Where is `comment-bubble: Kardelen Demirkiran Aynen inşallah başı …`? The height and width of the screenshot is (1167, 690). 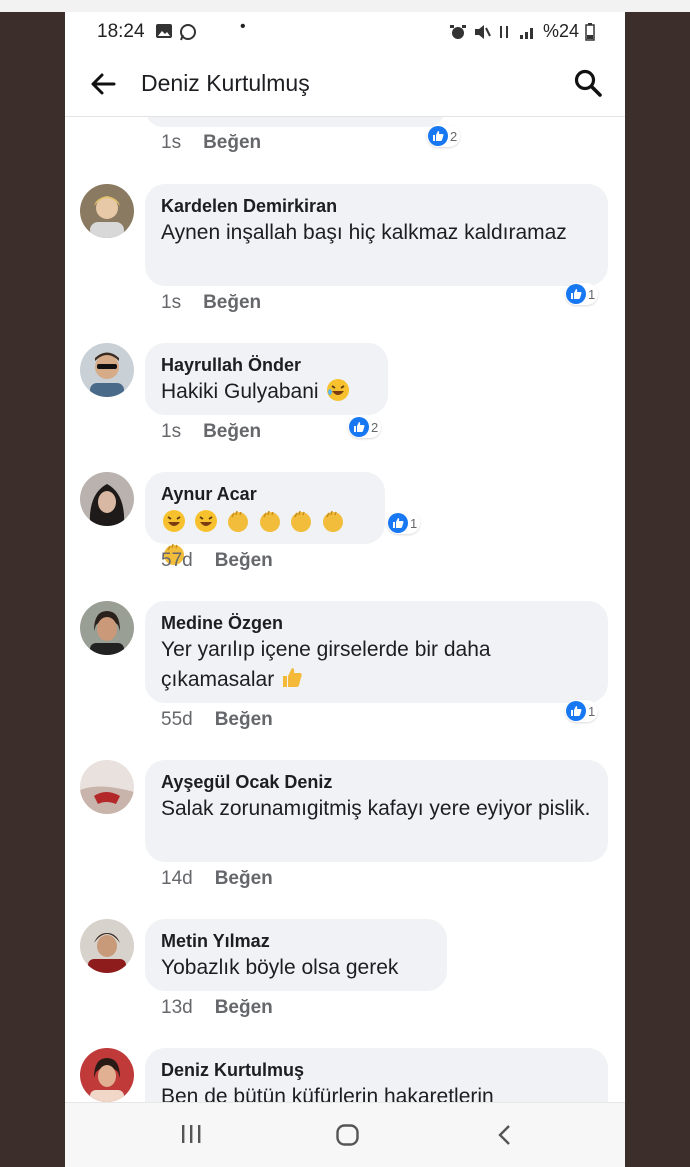 comment-bubble: Kardelen Demirkiran Aynen inşallah başı … is located at coordinates (376, 235).